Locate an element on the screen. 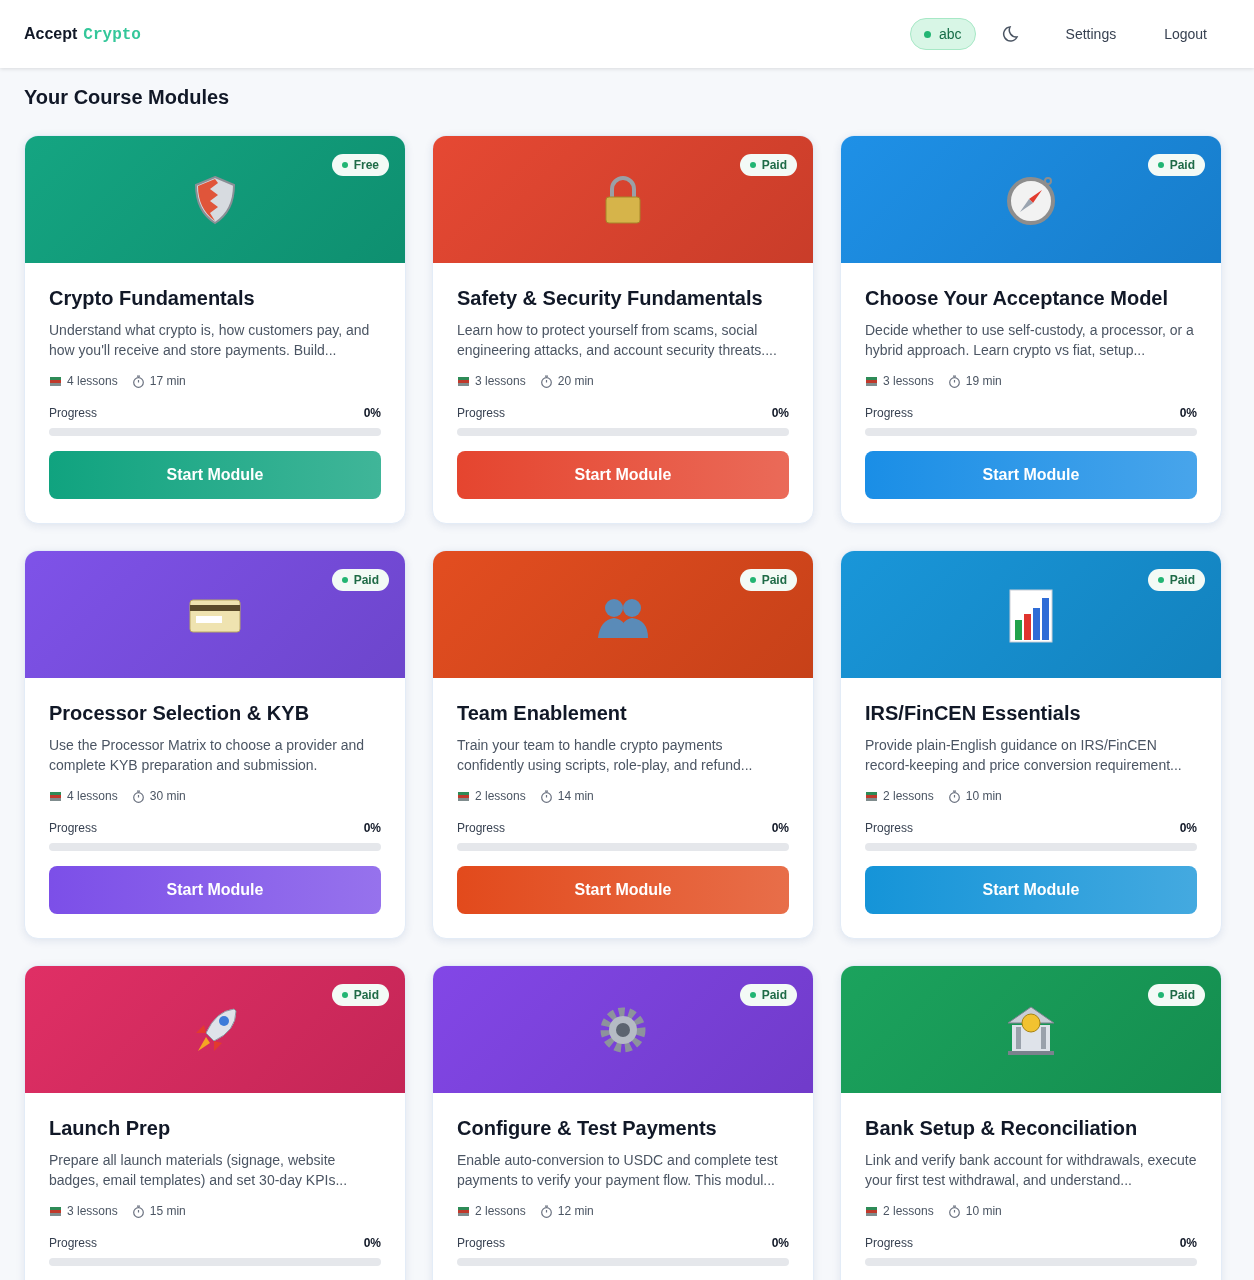  brand-name-accent: Crypto is located at coordinates (112, 34).